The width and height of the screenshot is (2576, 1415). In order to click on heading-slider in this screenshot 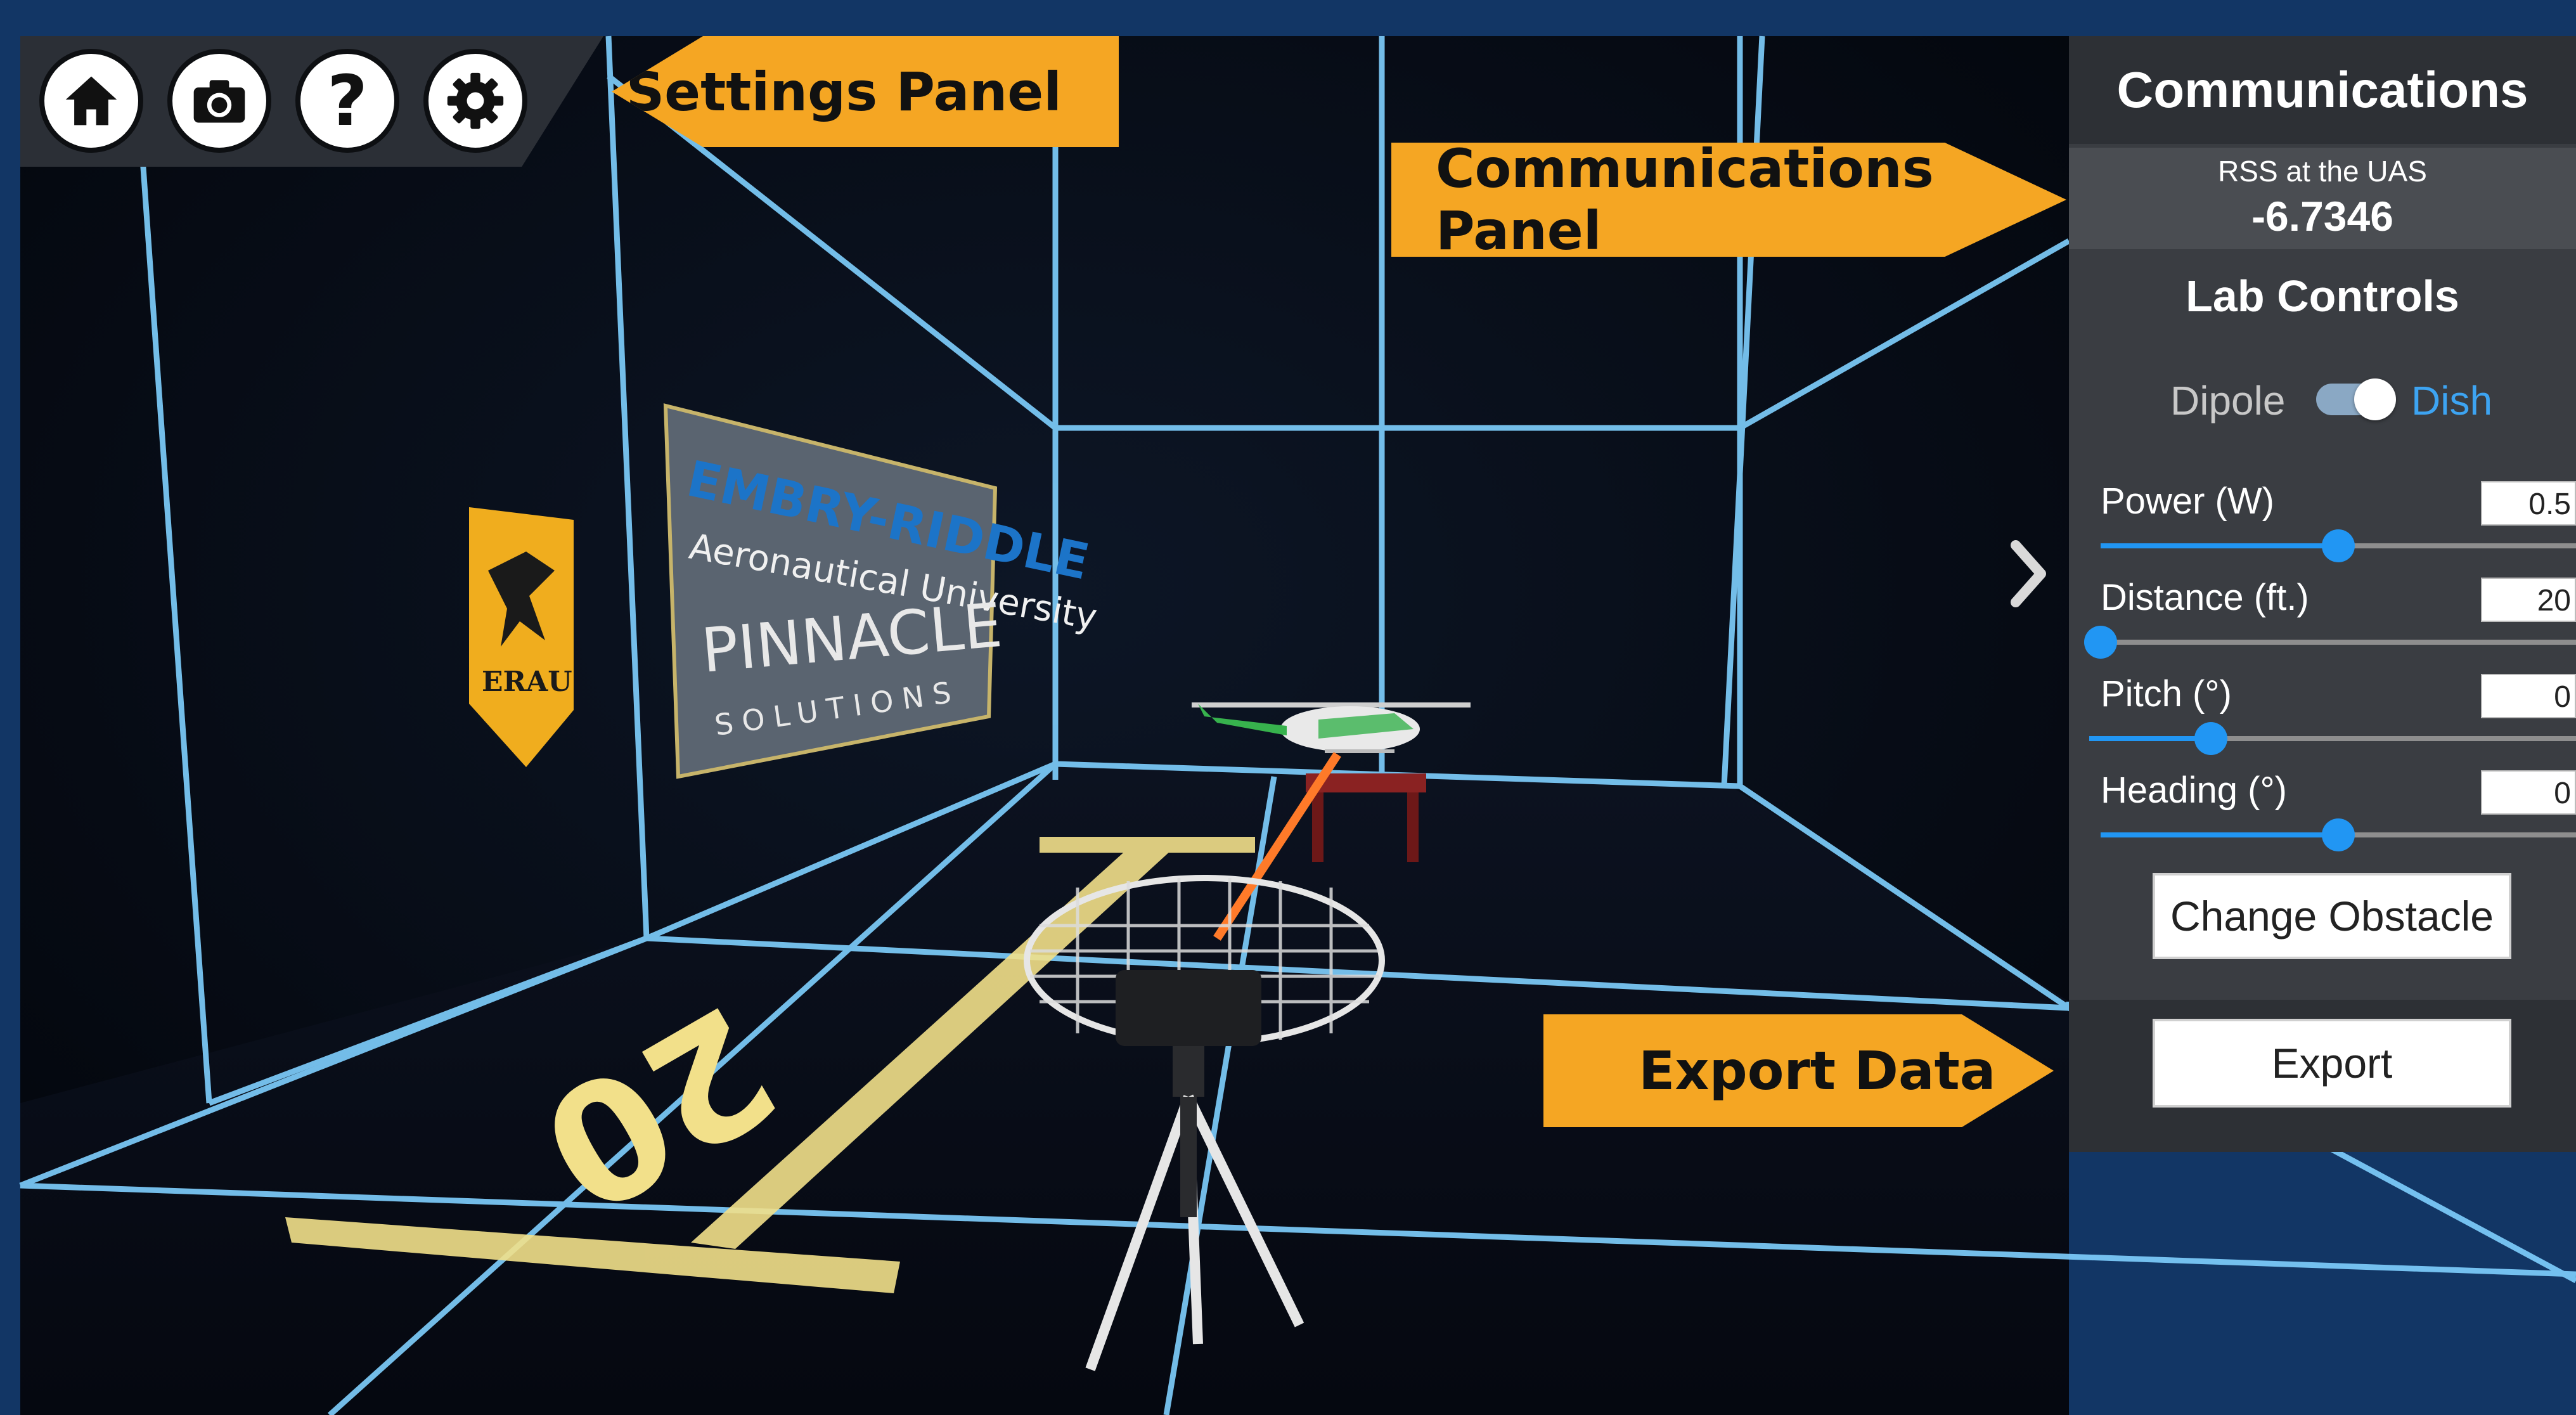, I will do `click(2338, 835)`.